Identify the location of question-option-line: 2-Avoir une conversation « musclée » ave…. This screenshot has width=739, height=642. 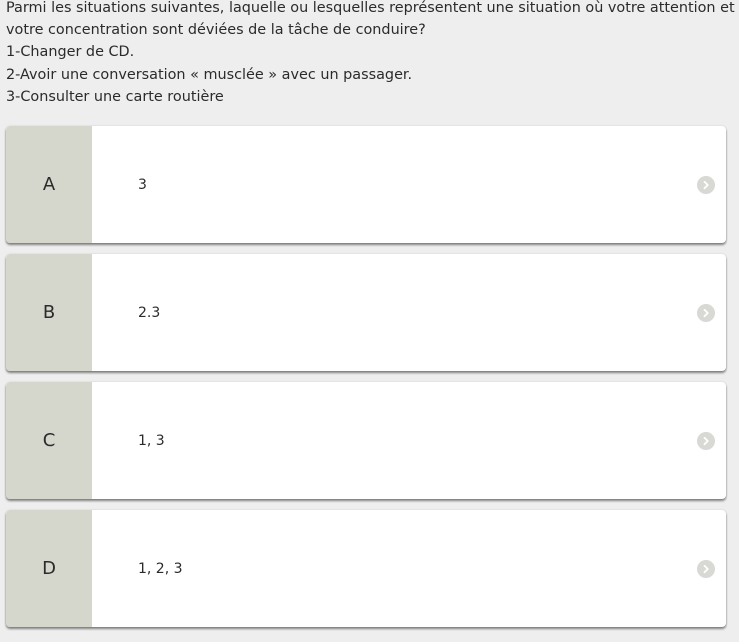
(209, 74).